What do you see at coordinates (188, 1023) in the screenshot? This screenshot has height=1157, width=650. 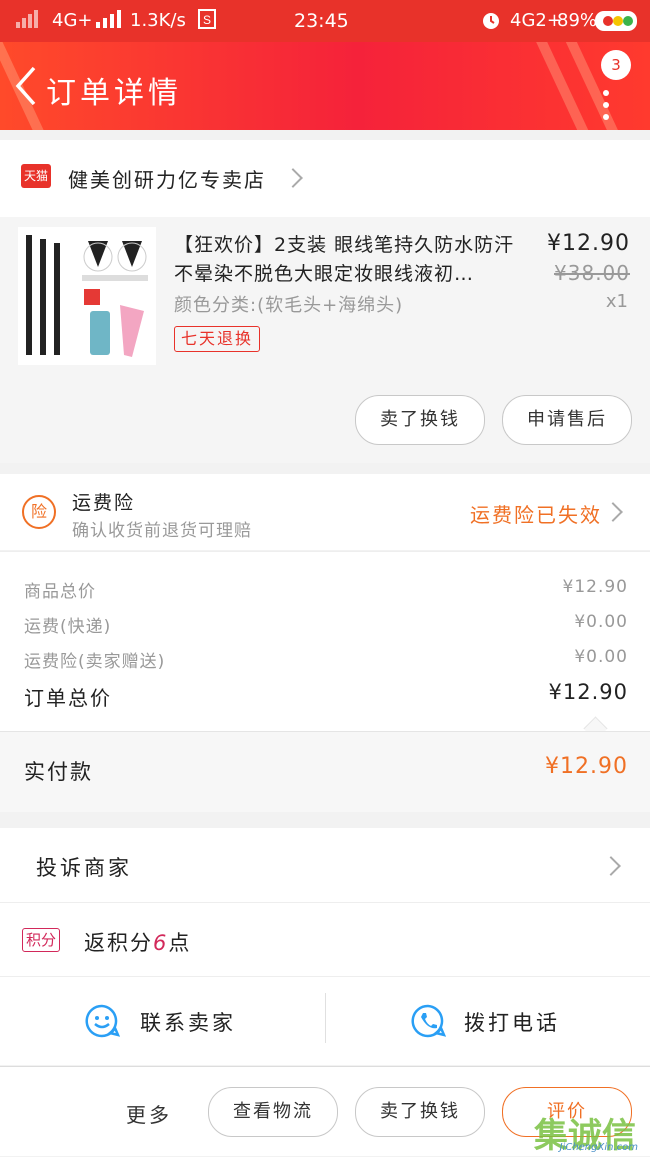 I see `contact-seller-label: 联系卖家` at bounding box center [188, 1023].